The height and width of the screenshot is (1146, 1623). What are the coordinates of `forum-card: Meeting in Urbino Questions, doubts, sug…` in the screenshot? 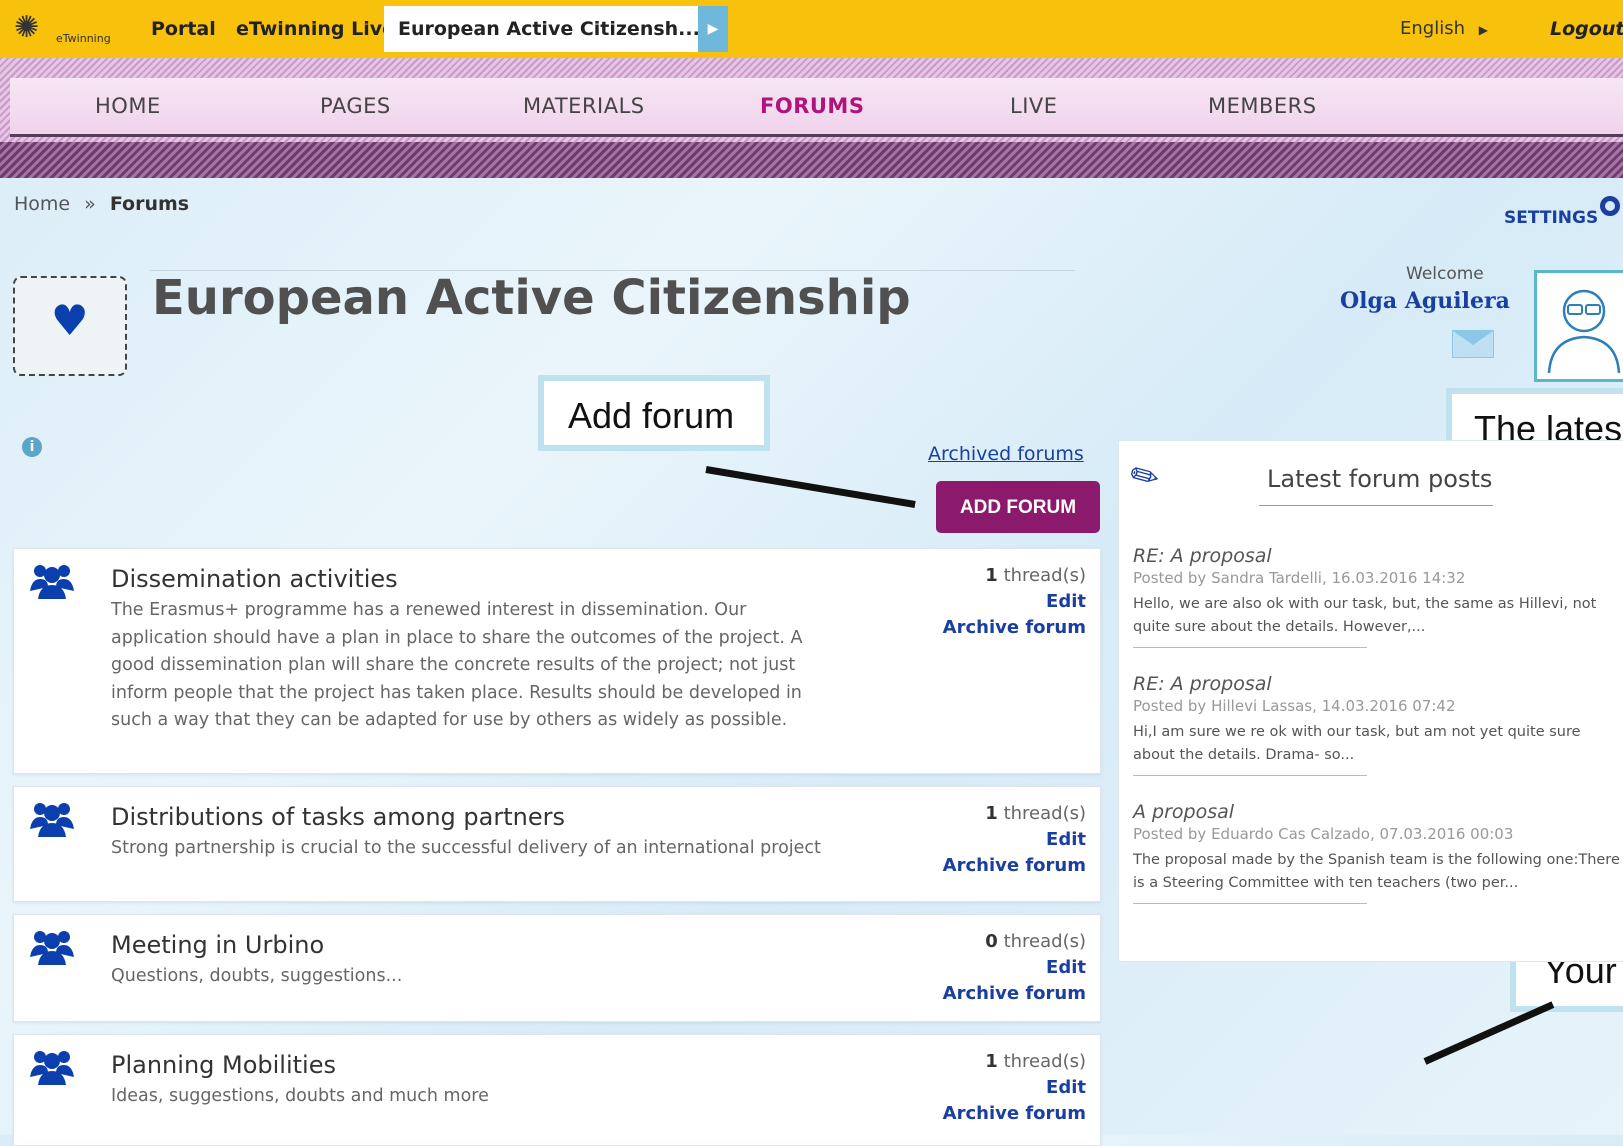 It's located at (557, 968).